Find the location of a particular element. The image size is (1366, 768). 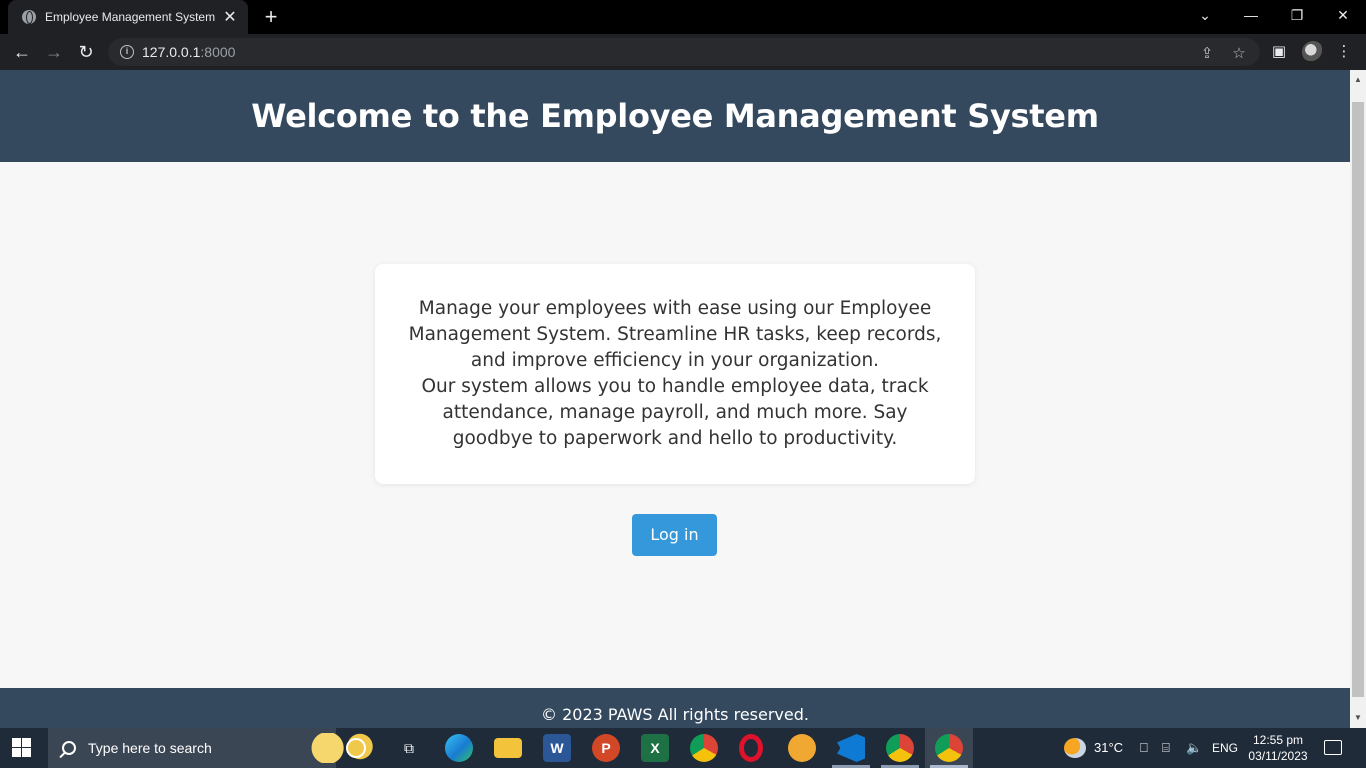

url-port: :8000 is located at coordinates (218, 52).